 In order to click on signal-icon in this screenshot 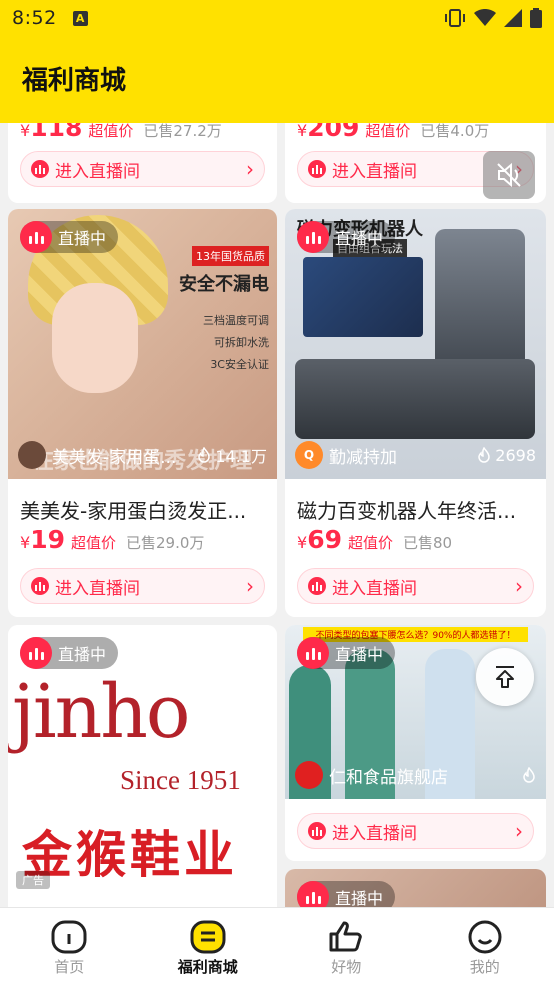, I will do `click(513, 18)`.